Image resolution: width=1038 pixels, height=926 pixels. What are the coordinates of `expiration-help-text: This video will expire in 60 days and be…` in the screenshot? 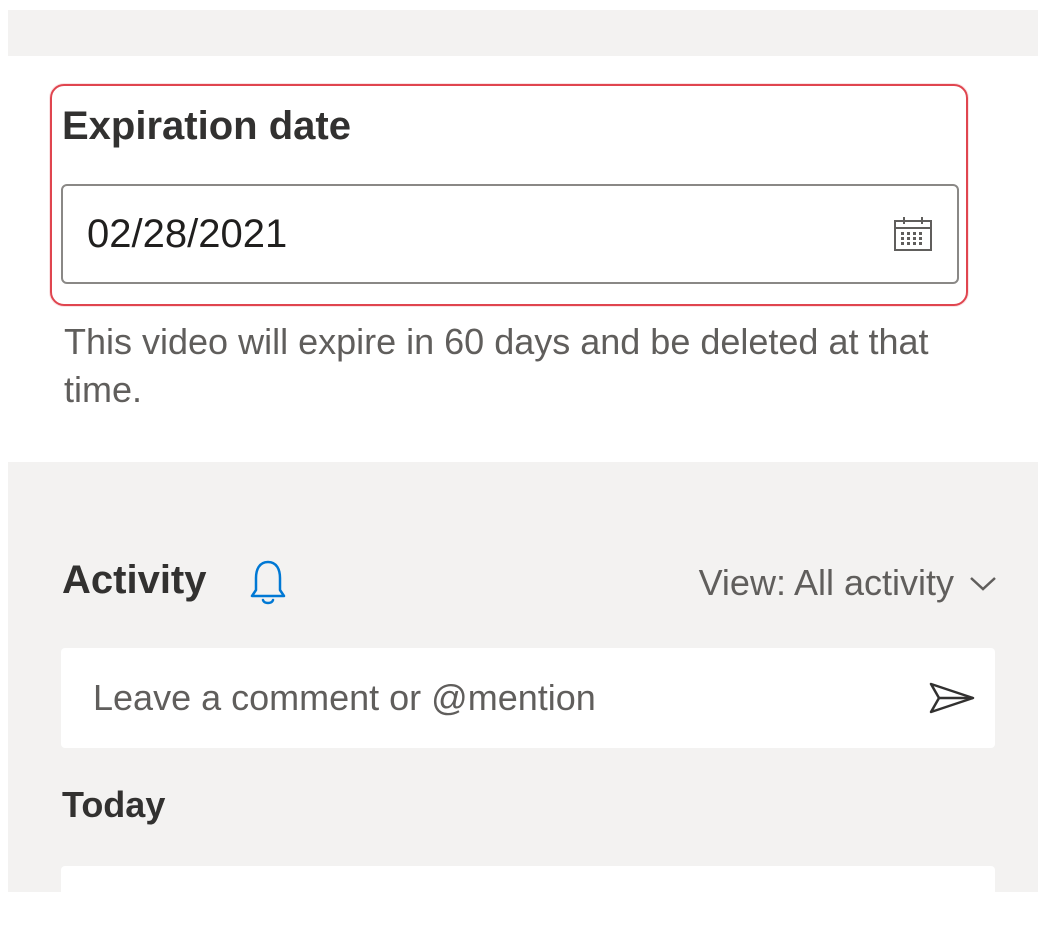 It's located at (496, 365).